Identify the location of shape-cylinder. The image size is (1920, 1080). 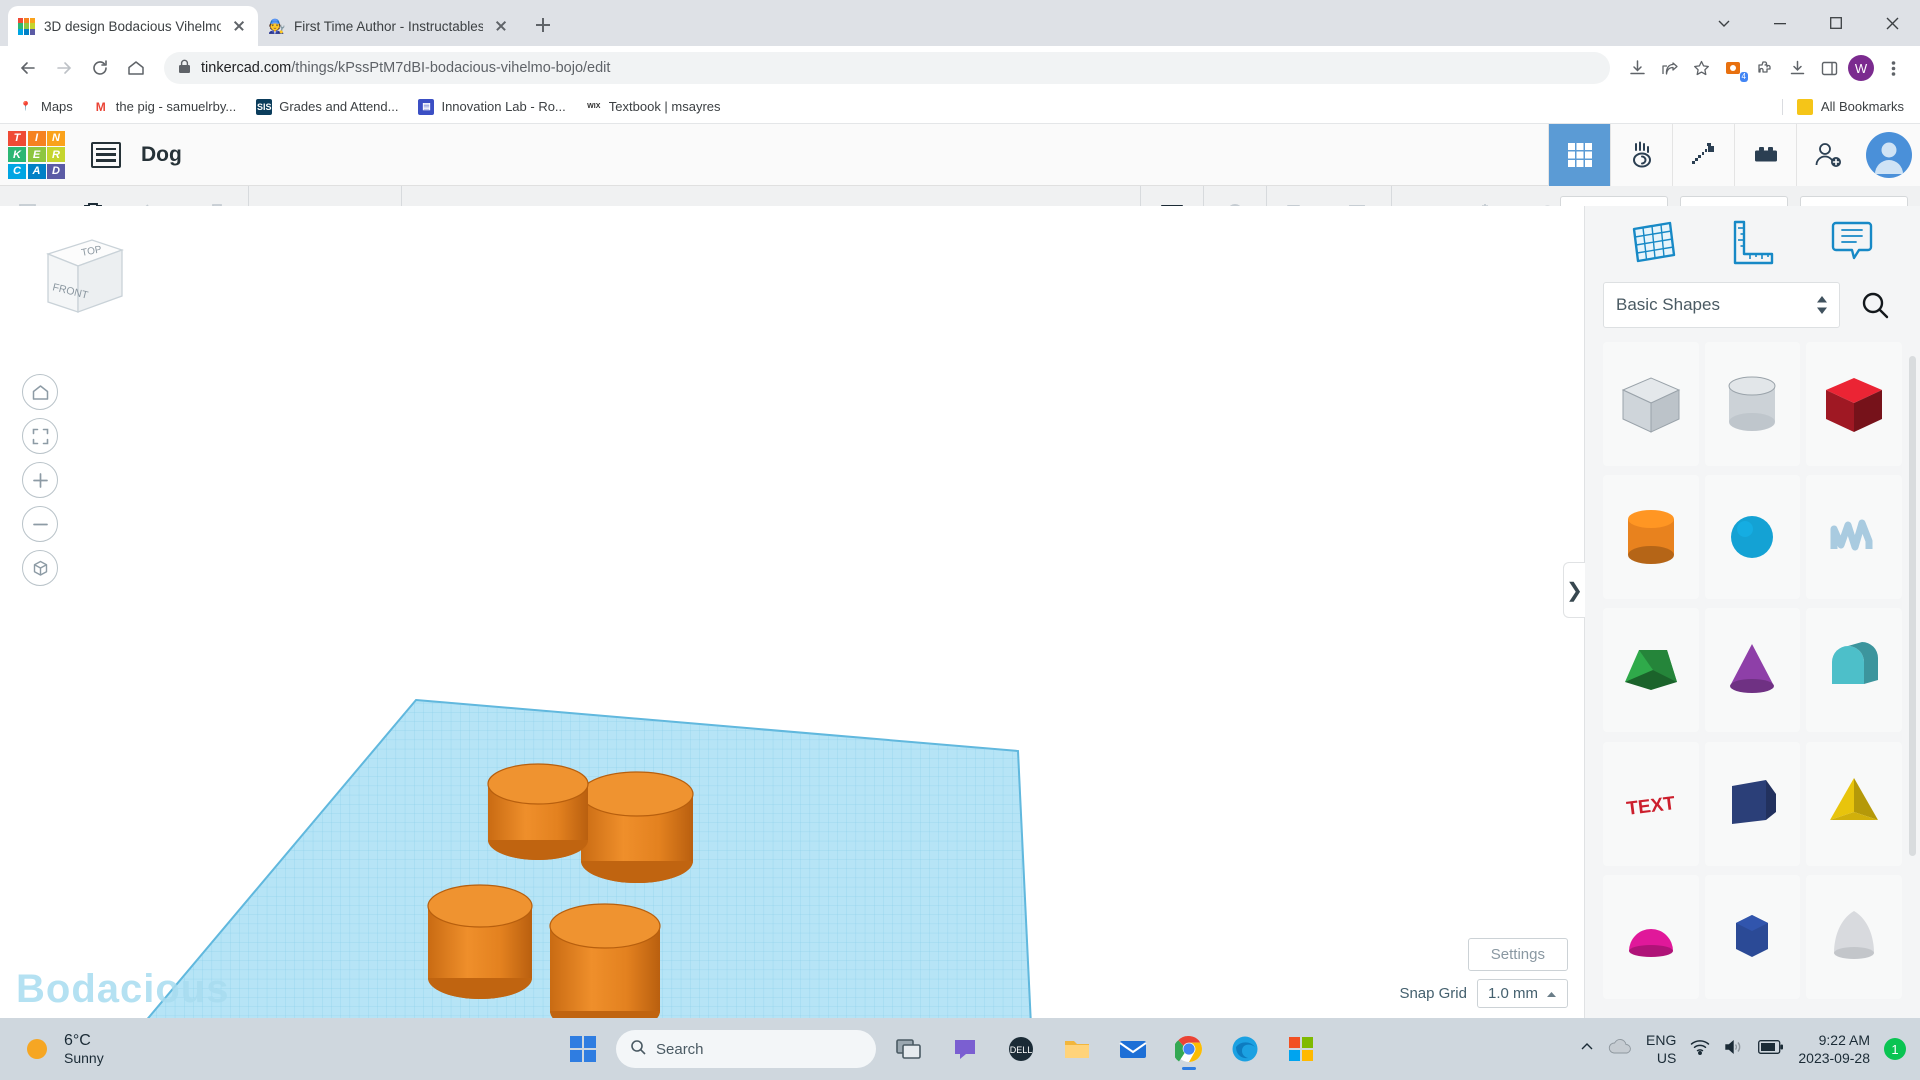
(1651, 537).